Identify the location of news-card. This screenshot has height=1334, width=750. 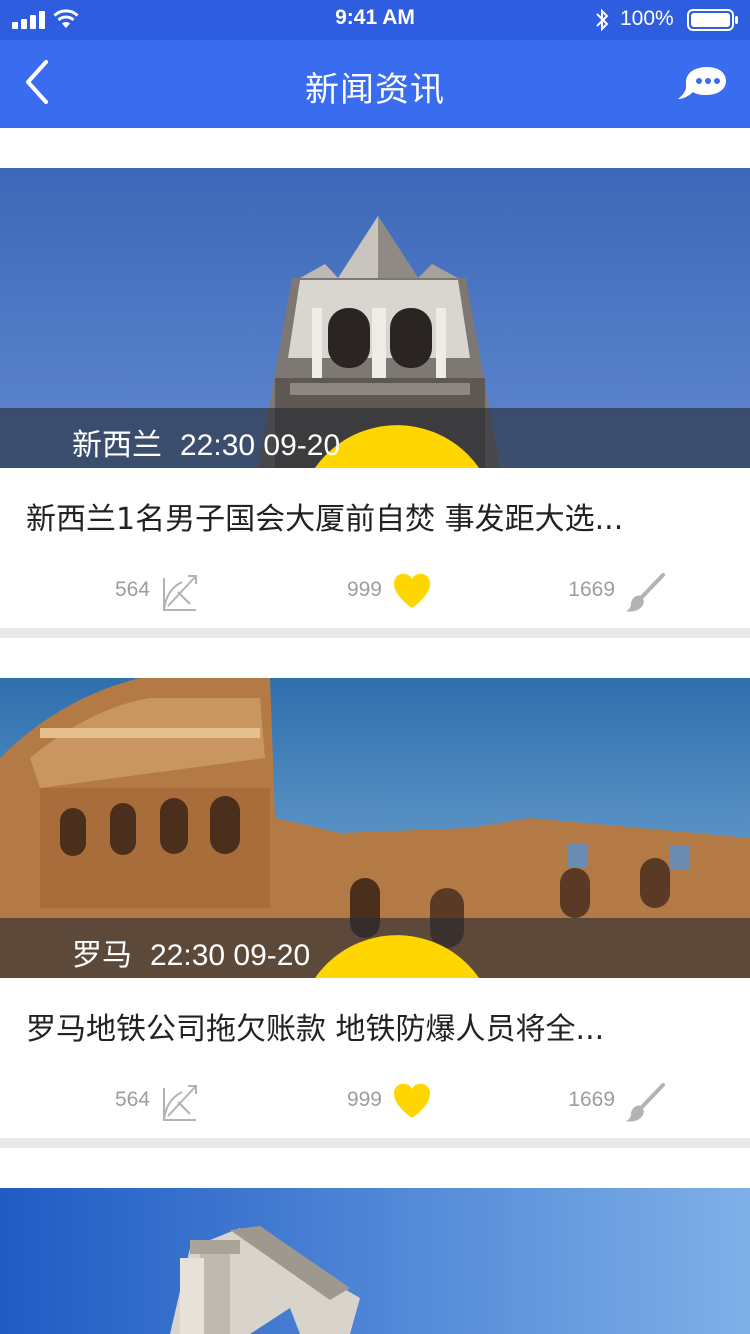
(375, 1241).